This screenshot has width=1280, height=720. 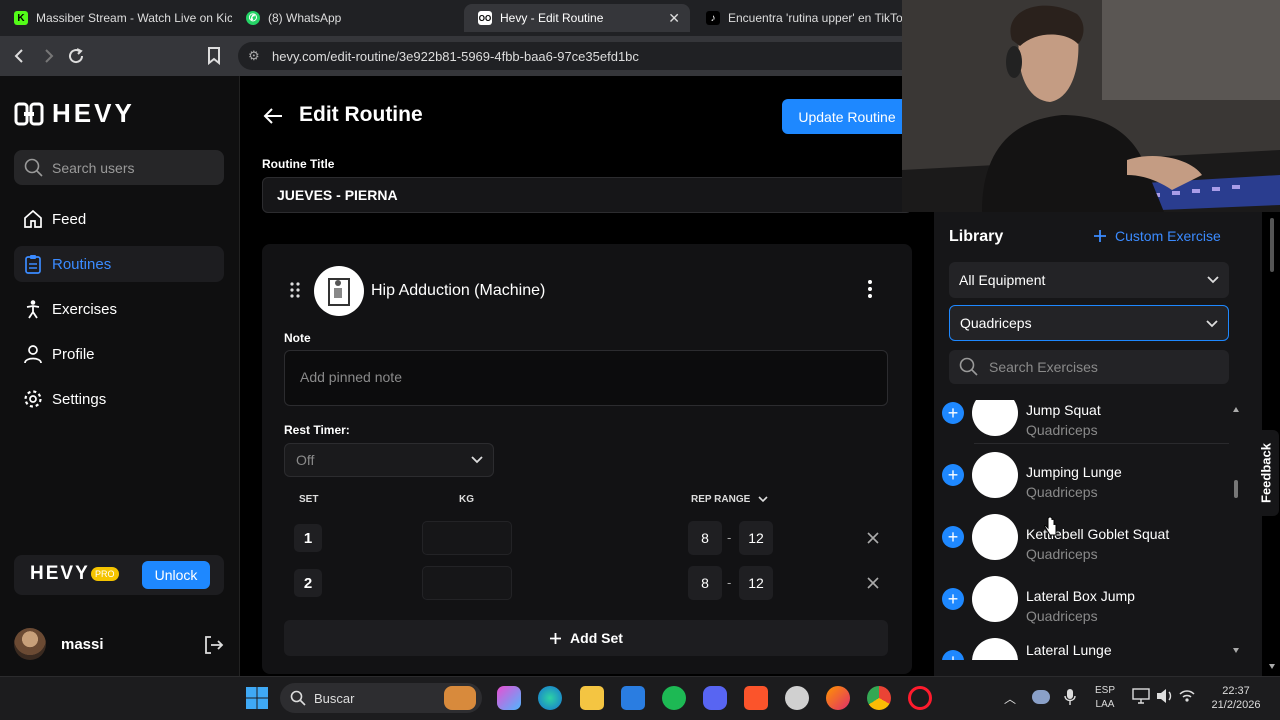 What do you see at coordinates (1168, 236) in the screenshot?
I see `custom-exercise-label: Custom Exercise` at bounding box center [1168, 236].